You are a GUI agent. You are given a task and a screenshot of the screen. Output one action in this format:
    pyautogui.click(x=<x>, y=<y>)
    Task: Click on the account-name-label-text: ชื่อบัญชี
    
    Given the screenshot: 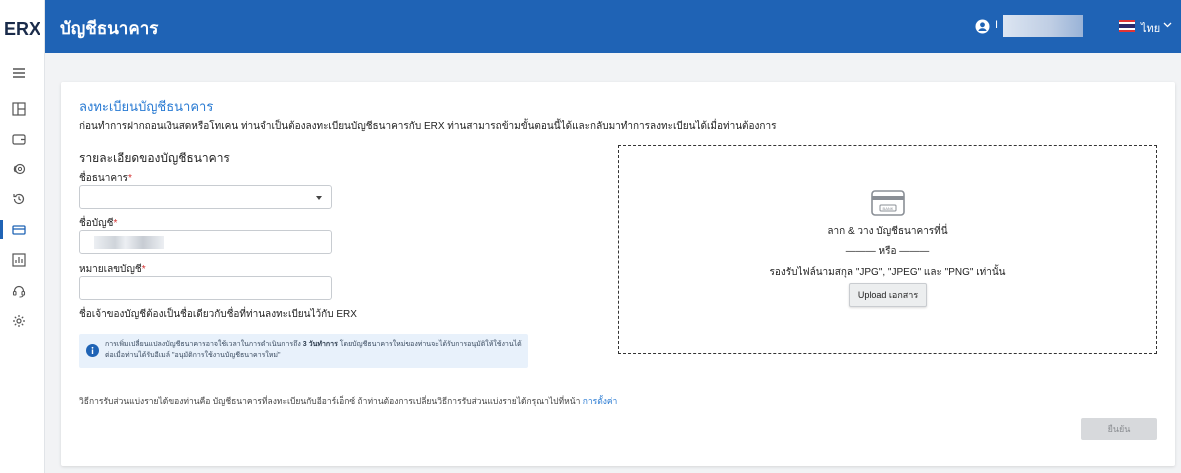 What is the action you would take?
    pyautogui.click(x=96, y=223)
    